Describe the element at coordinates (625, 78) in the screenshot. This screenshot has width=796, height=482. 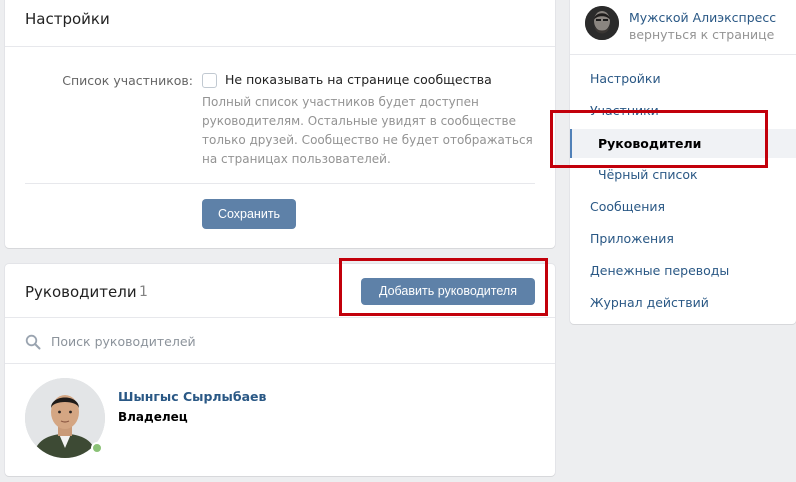
I see `menu-item-settings: Настройки` at that location.